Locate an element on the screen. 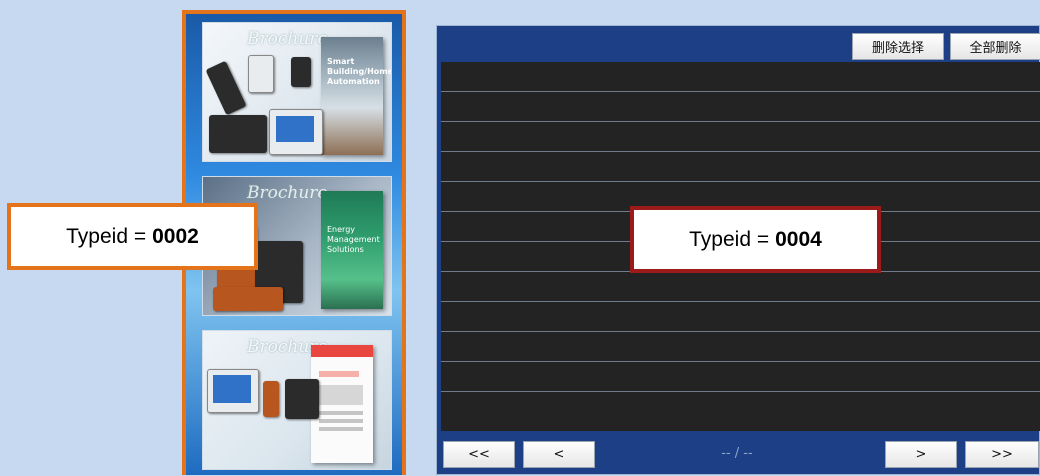 Image resolution: width=1040 pixels, height=476 pixels. device-rail-image is located at coordinates (248, 299).